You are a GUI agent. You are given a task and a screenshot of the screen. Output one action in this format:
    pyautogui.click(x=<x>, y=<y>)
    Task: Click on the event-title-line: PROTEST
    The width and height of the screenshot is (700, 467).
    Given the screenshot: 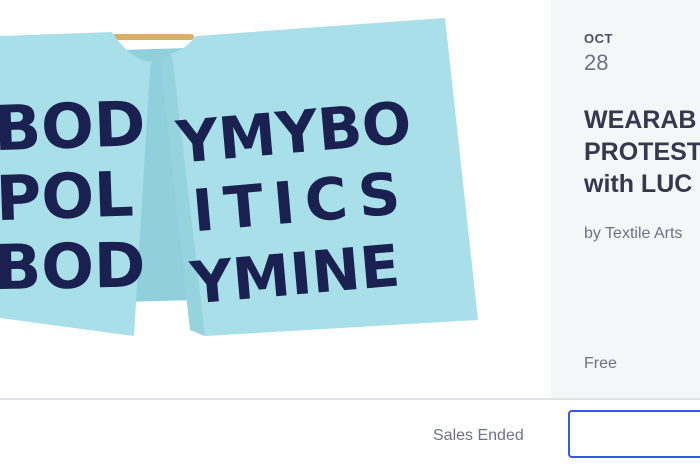 What is the action you would take?
    pyautogui.click(x=642, y=152)
    